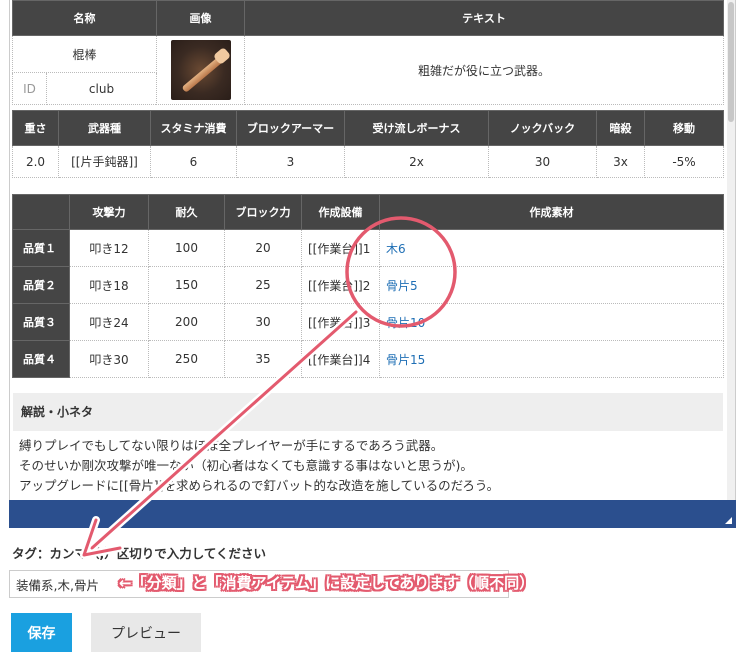 The image size is (736, 663). Describe the element at coordinates (104, 128) in the screenshot. I see `header-weapon-type: 武器種` at that location.